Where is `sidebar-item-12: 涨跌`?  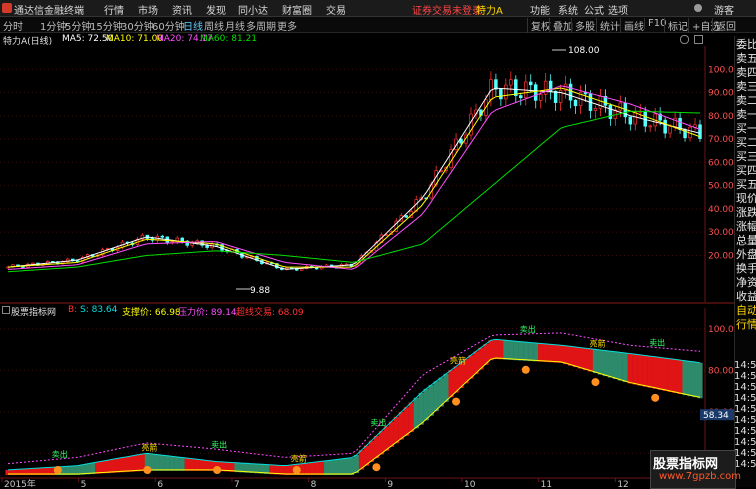 sidebar-item-12: 涨跌 is located at coordinates (746, 212).